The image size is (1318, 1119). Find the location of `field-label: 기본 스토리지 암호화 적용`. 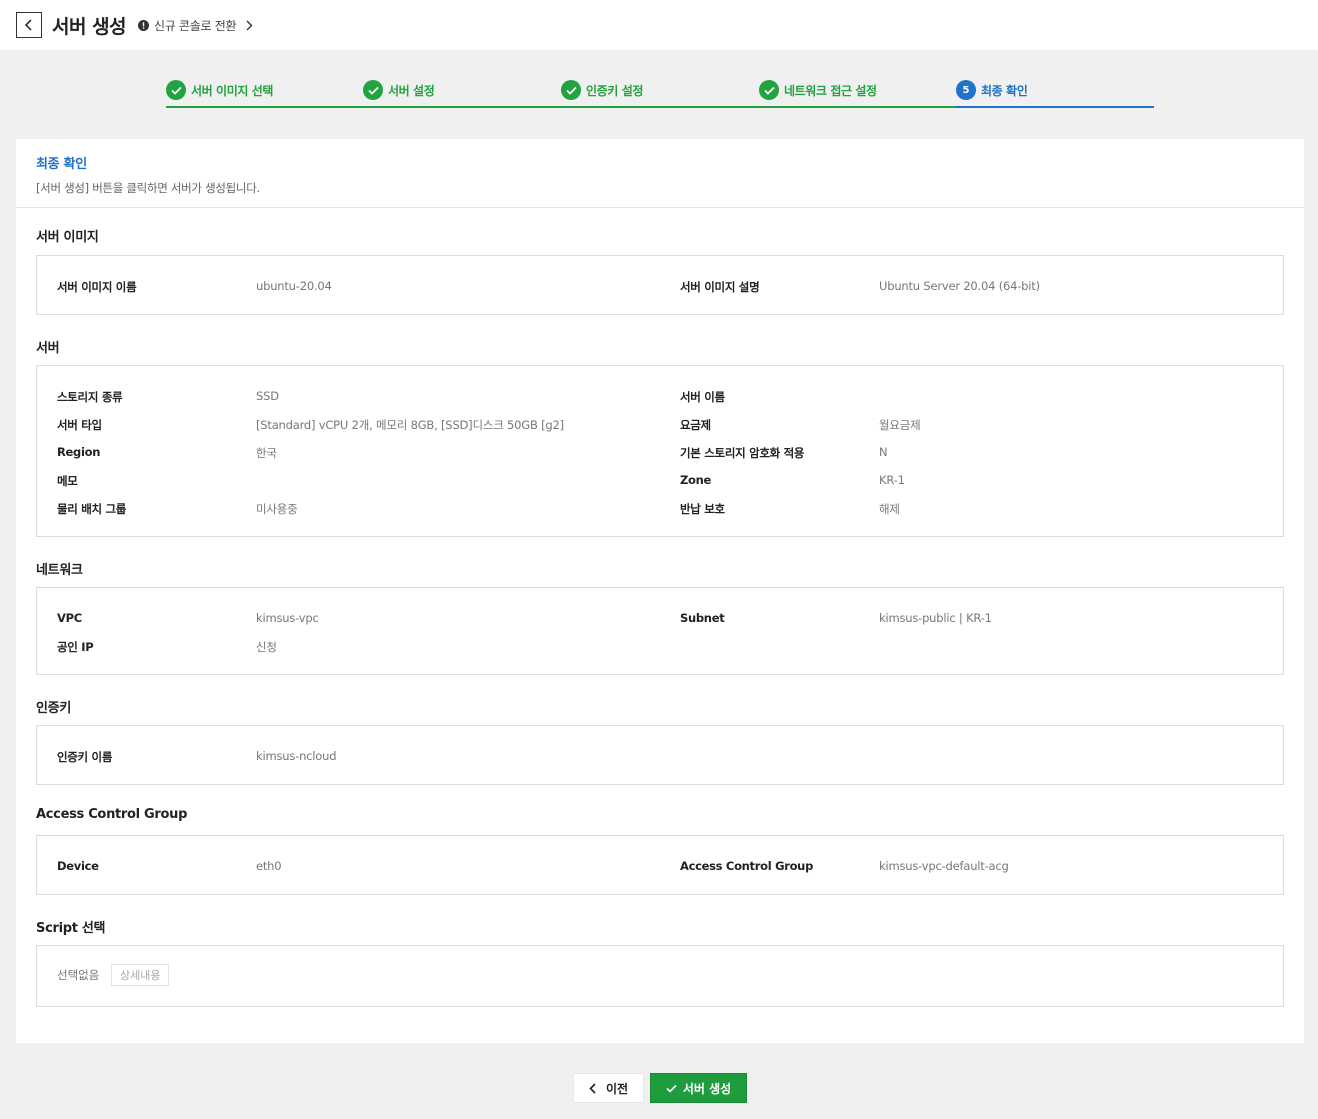

field-label: 기본 스토리지 암호화 적용 is located at coordinates (742, 453).